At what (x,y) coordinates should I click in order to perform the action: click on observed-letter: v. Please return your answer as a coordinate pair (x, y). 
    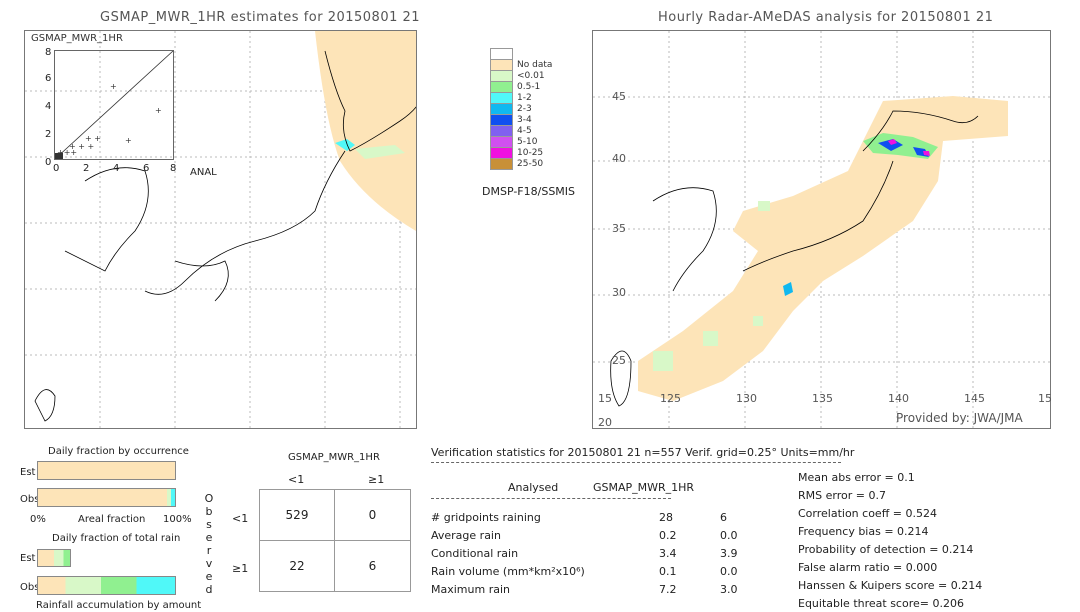
    Looking at the image, I should click on (209, 563).